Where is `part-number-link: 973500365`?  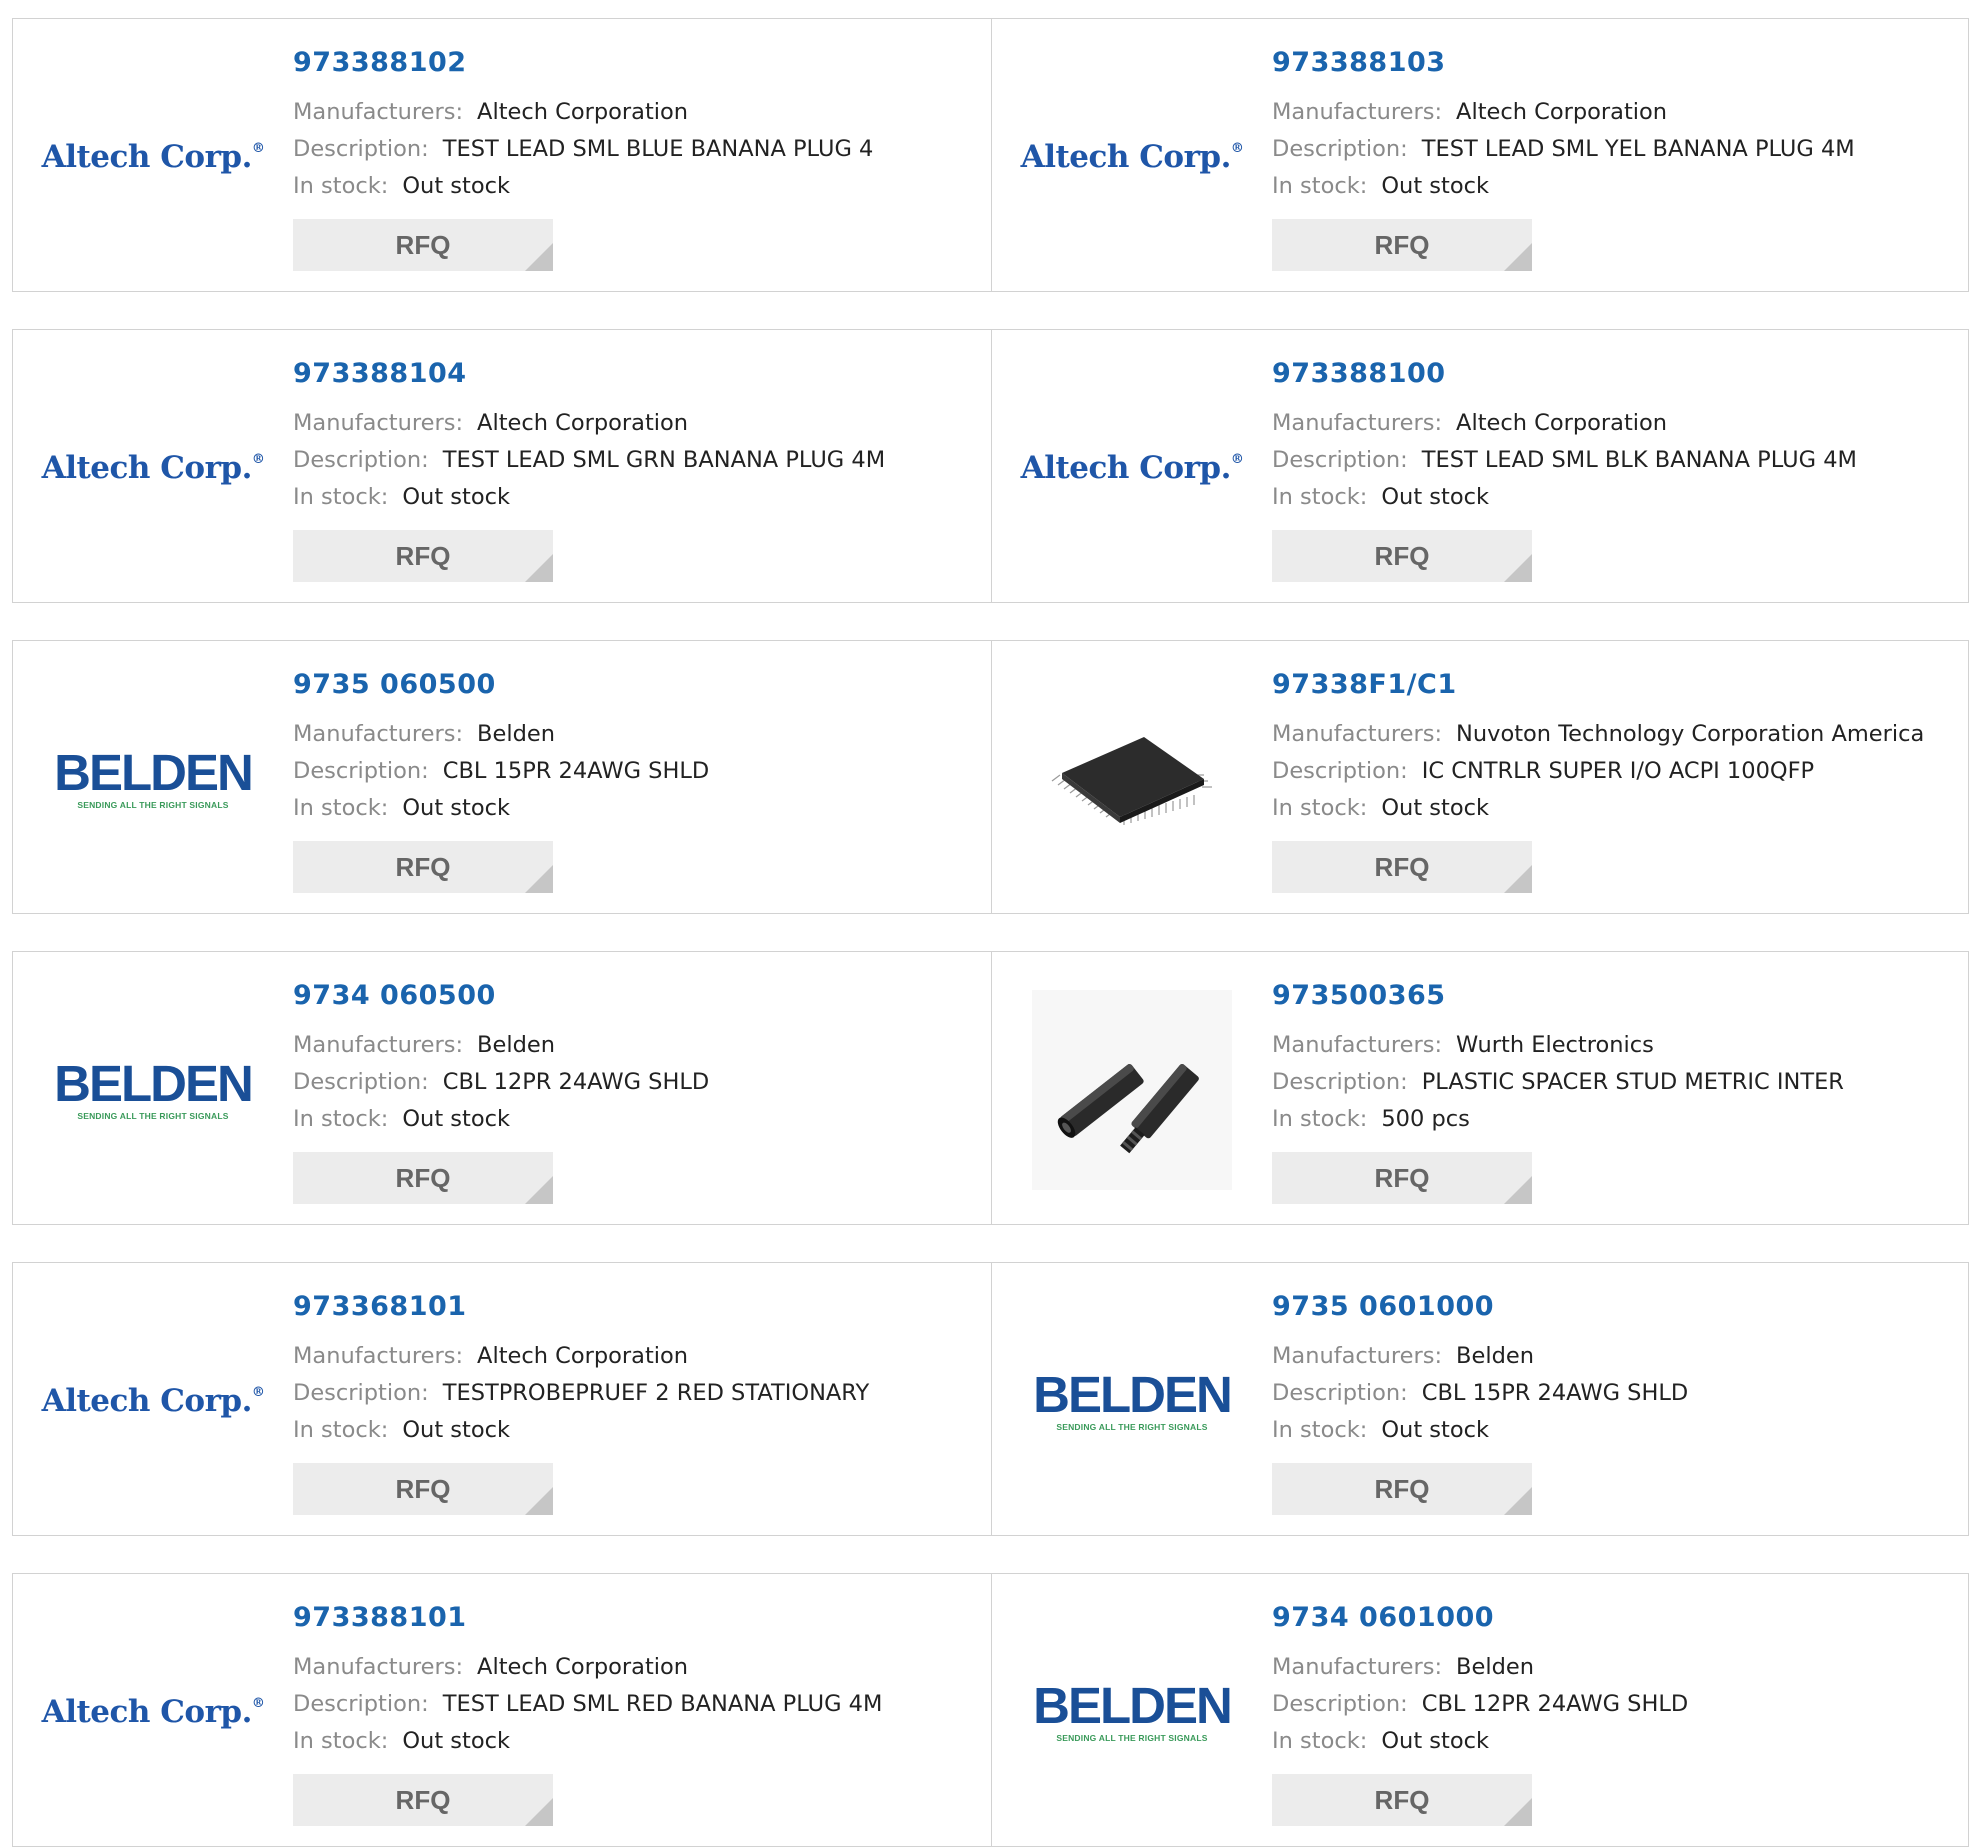 part-number-link: 973500365 is located at coordinates (1359, 995).